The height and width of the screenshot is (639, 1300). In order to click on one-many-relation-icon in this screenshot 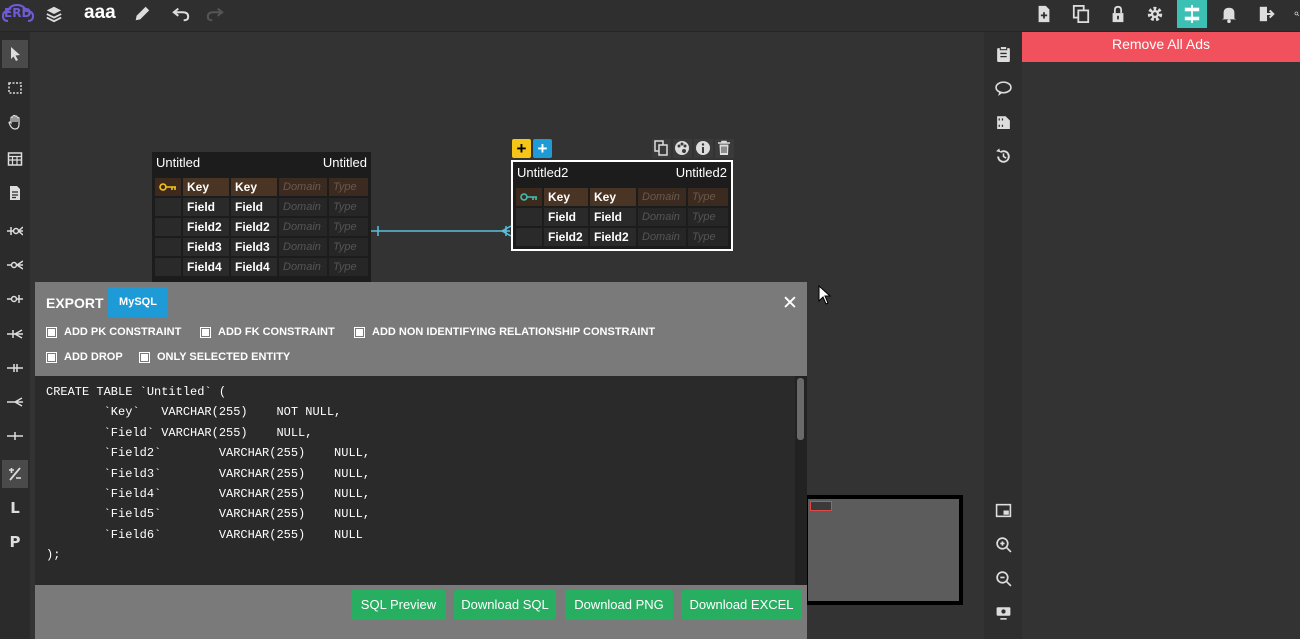, I will do `click(15, 334)`.